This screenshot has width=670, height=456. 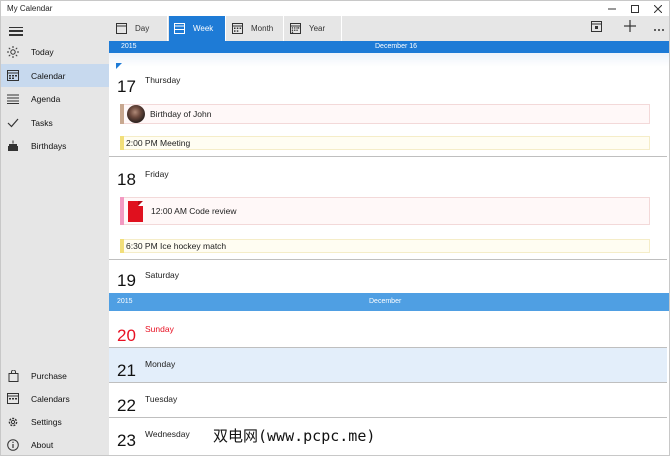 I want to click on sidebar-item-label: Settings, so click(x=46, y=421).